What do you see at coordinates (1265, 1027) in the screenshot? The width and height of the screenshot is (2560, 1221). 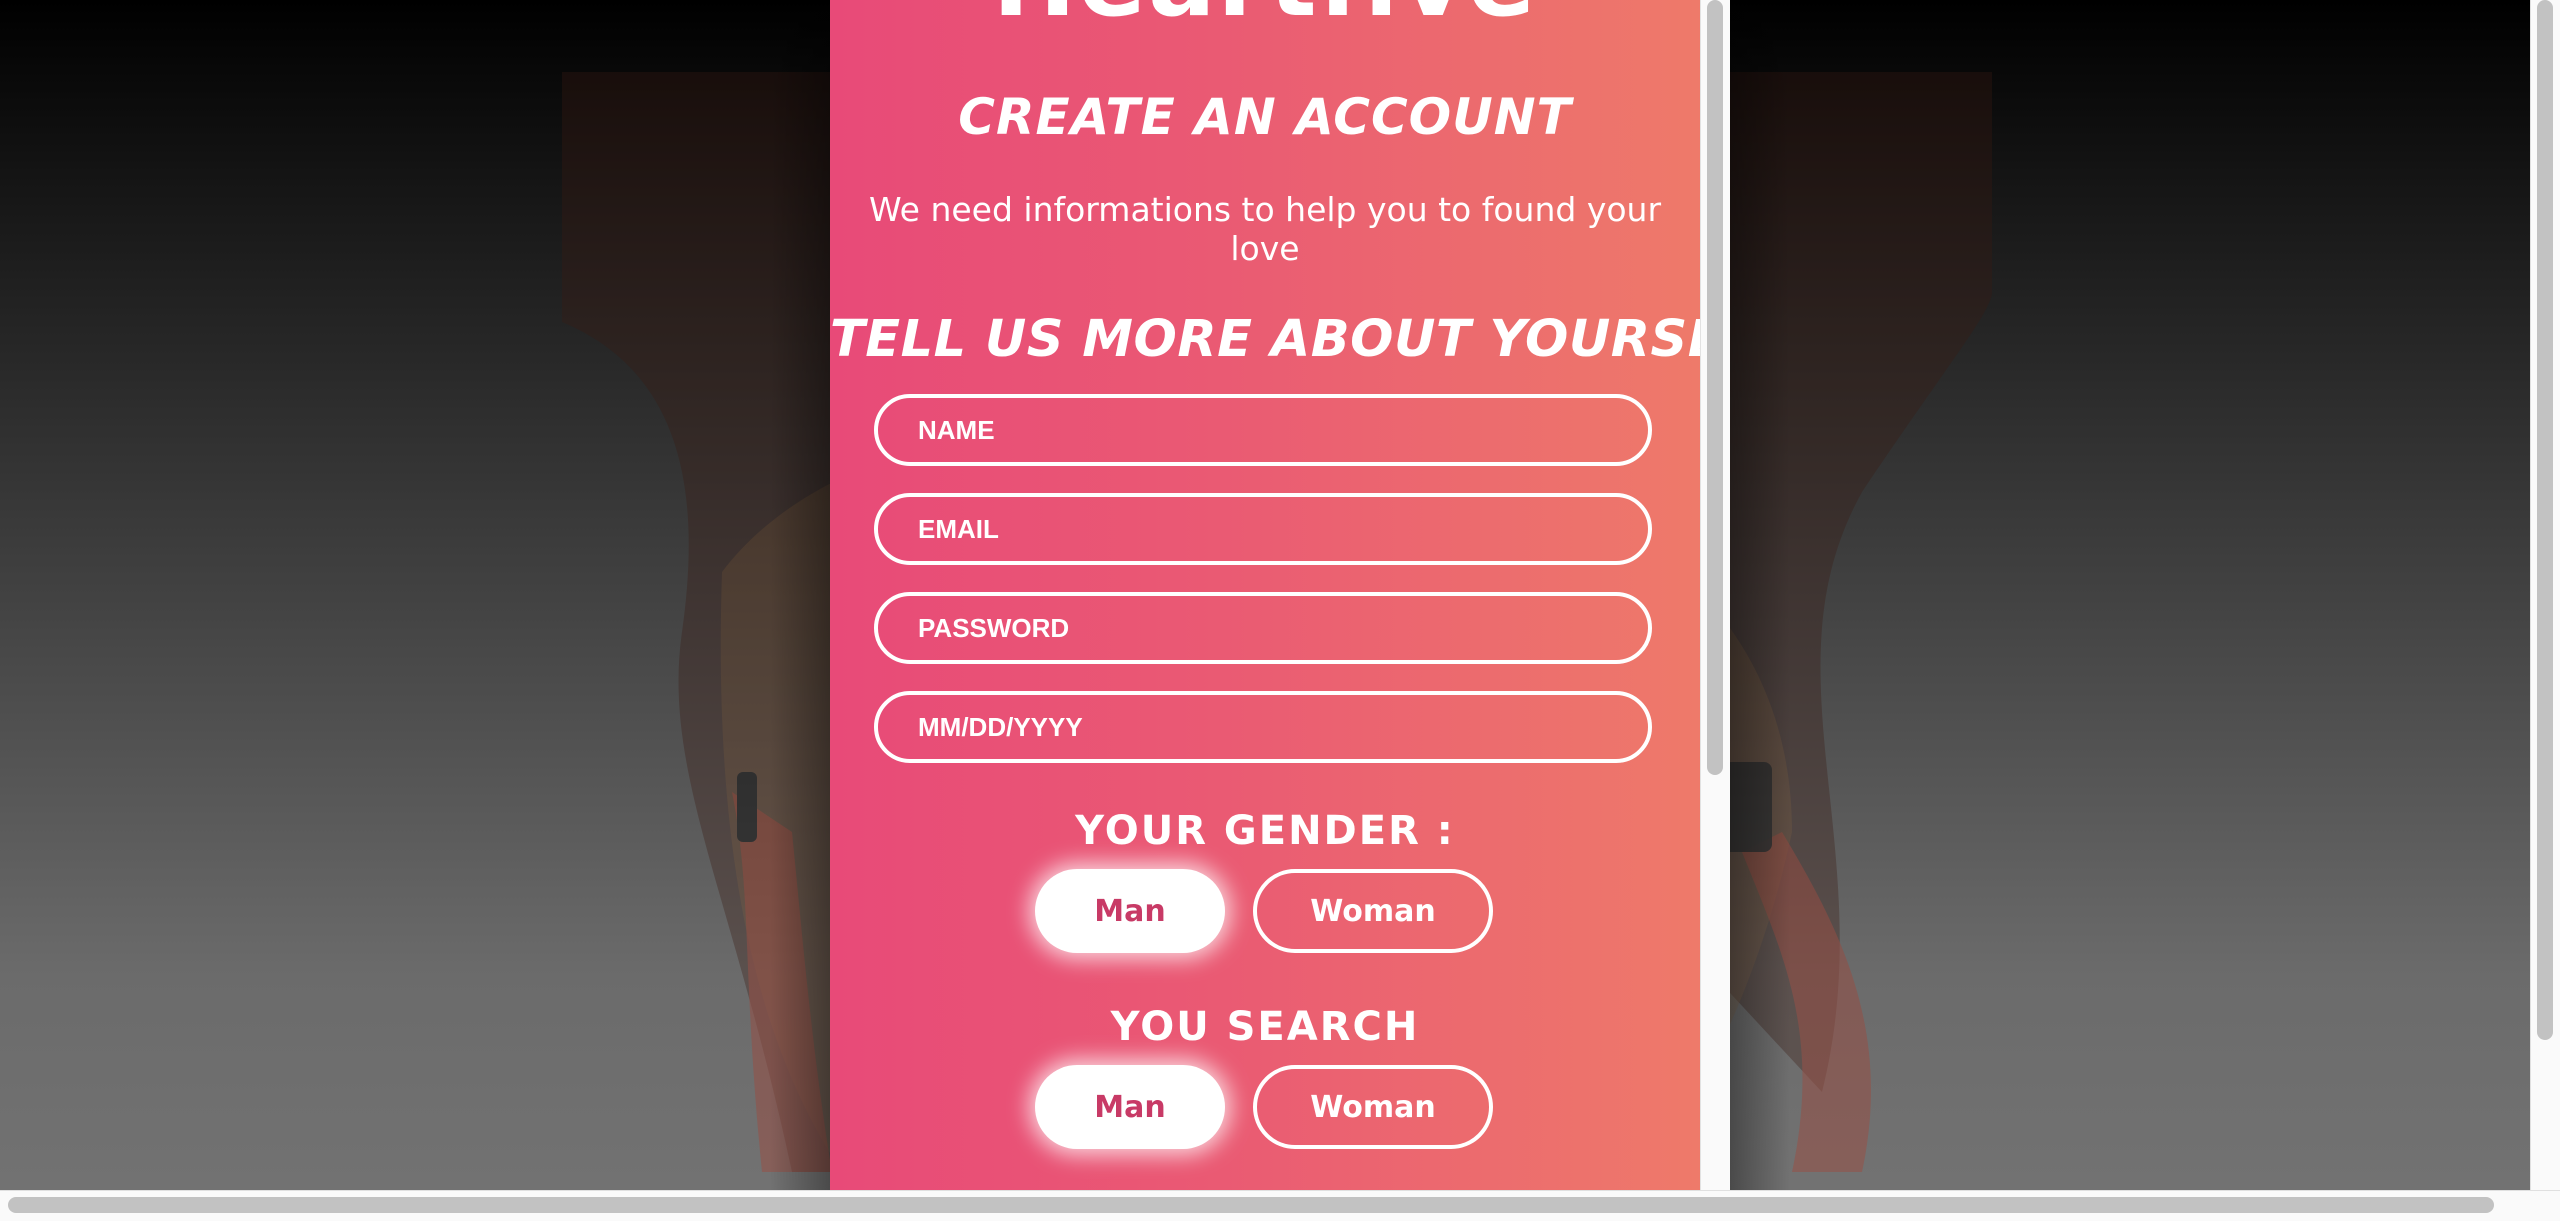 I see `search-label: YOU SEARCH` at bounding box center [1265, 1027].